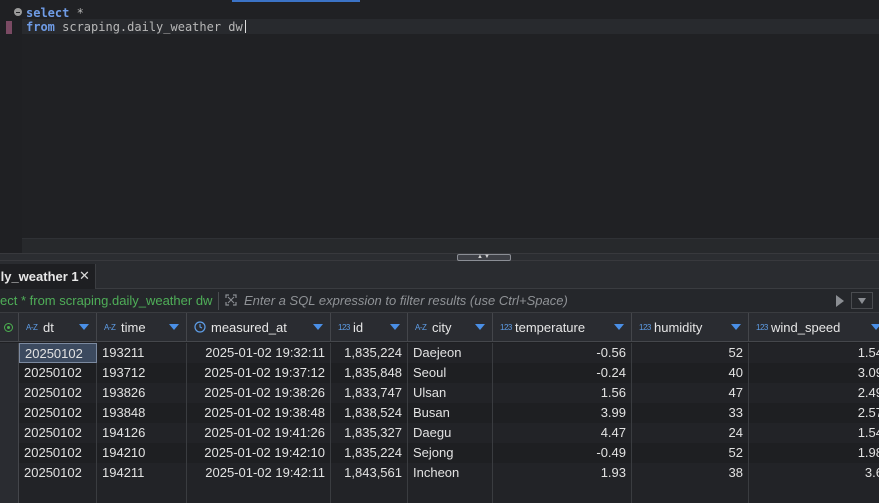 The image size is (879, 503). What do you see at coordinates (814, 473) in the screenshot?
I see `table-cell-wind-speed: 3.6` at bounding box center [814, 473].